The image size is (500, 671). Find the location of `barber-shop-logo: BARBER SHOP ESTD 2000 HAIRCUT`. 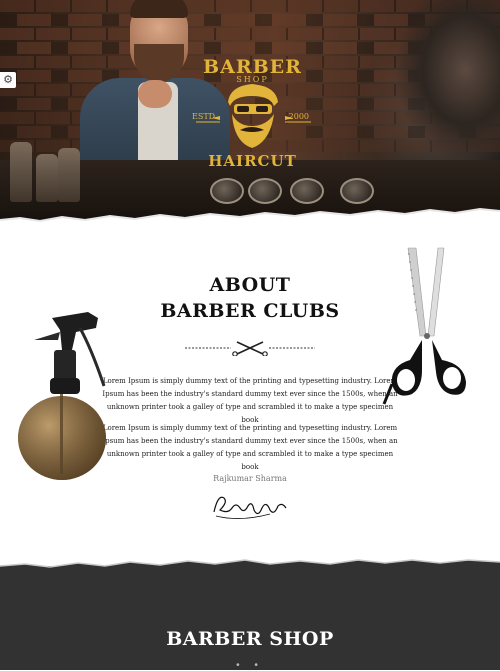

barber-shop-logo: BARBER SHOP ESTD 2000 HAIRCUT is located at coordinates (252, 112).